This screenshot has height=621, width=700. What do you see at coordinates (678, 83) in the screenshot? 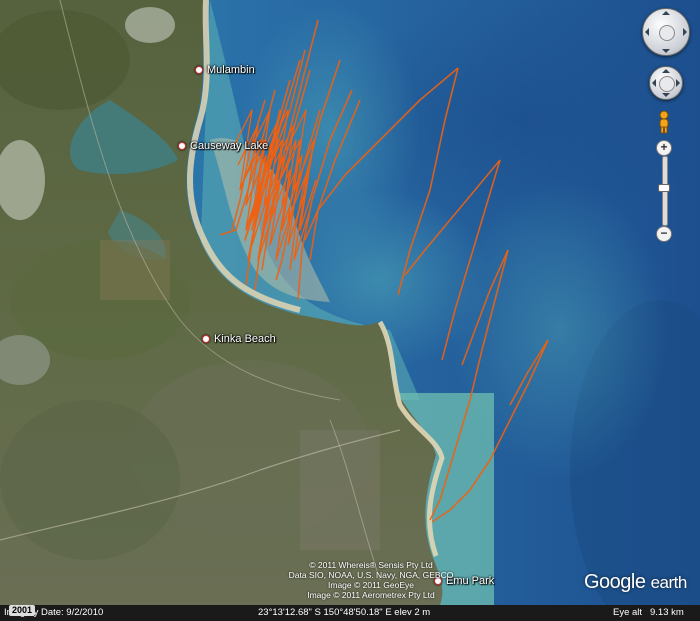
I see `move-right-icon` at bounding box center [678, 83].